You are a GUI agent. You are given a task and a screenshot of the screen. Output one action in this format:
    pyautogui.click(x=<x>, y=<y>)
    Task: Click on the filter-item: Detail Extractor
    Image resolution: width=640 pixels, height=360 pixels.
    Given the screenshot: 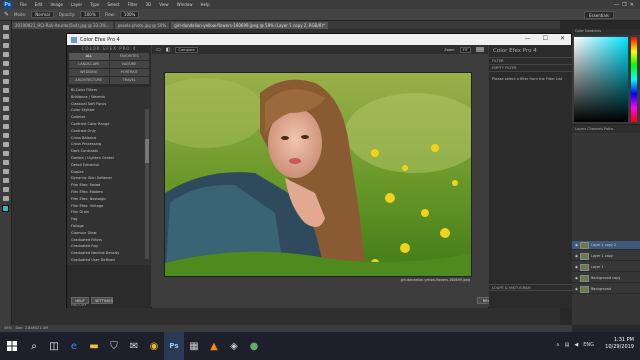 What is the action you would take?
    pyautogui.click(x=111, y=165)
    